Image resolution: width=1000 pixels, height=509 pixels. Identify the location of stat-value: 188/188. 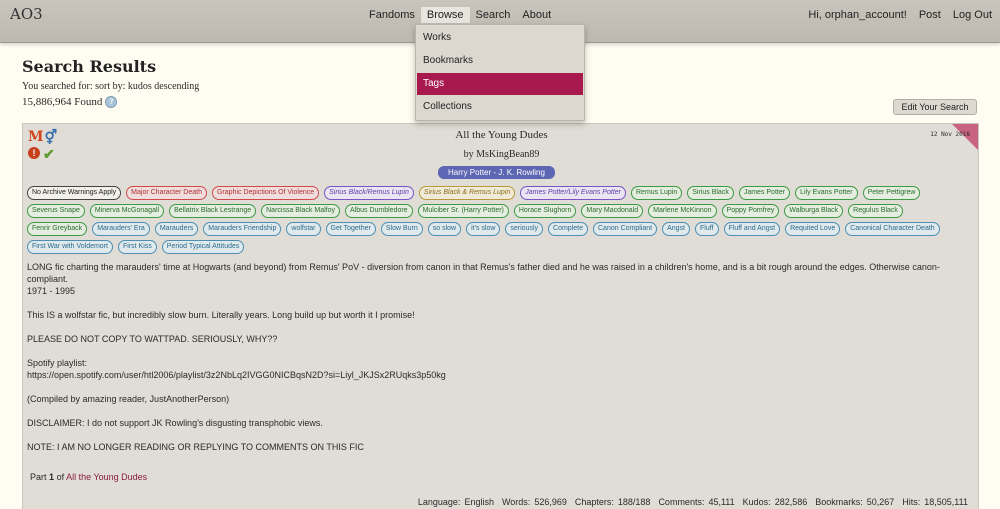
(634, 502).